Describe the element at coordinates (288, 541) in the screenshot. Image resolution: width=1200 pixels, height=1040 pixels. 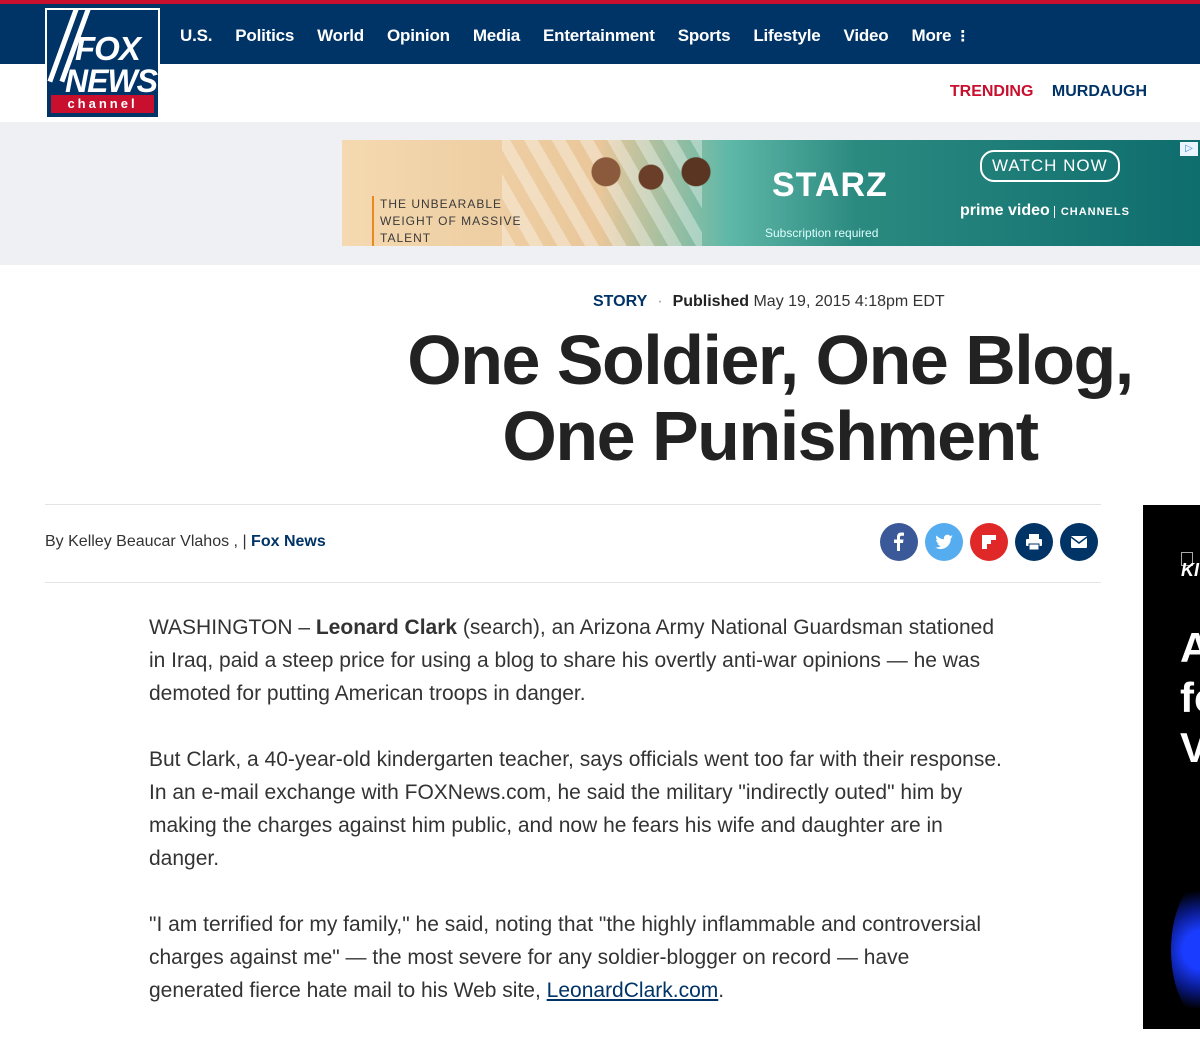
I see `source-link: Fox News` at that location.